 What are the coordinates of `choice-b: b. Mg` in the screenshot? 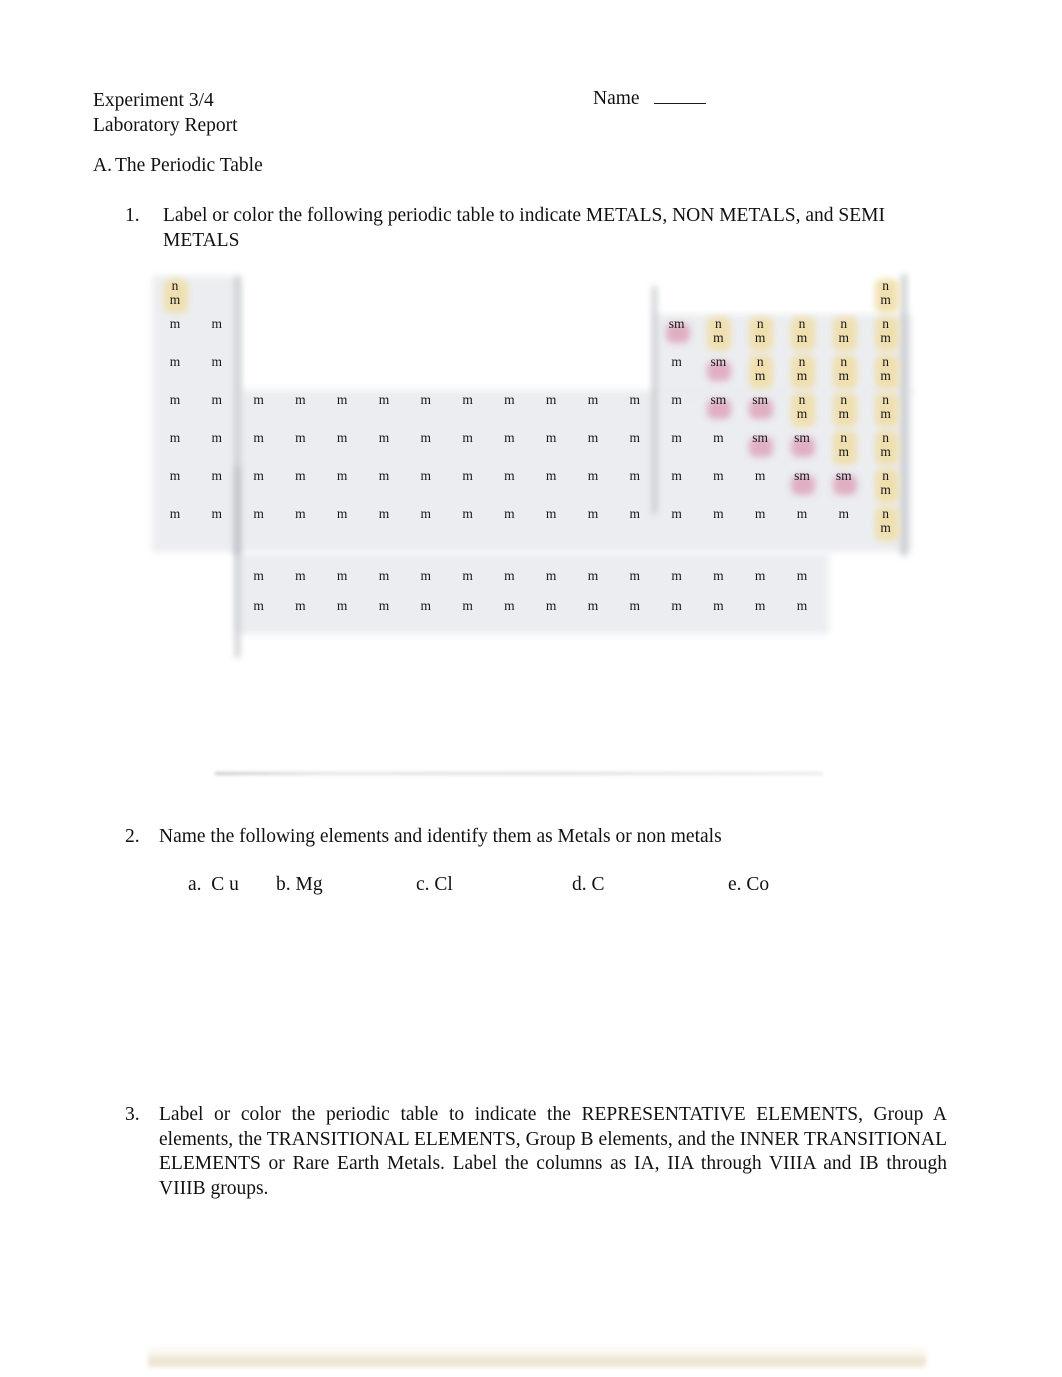 It's located at (299, 885).